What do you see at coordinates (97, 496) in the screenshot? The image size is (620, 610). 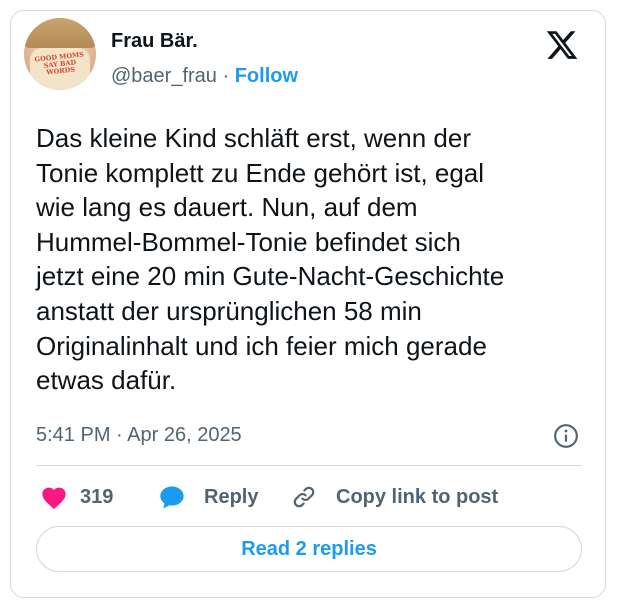 I see `like-count: 319` at bounding box center [97, 496].